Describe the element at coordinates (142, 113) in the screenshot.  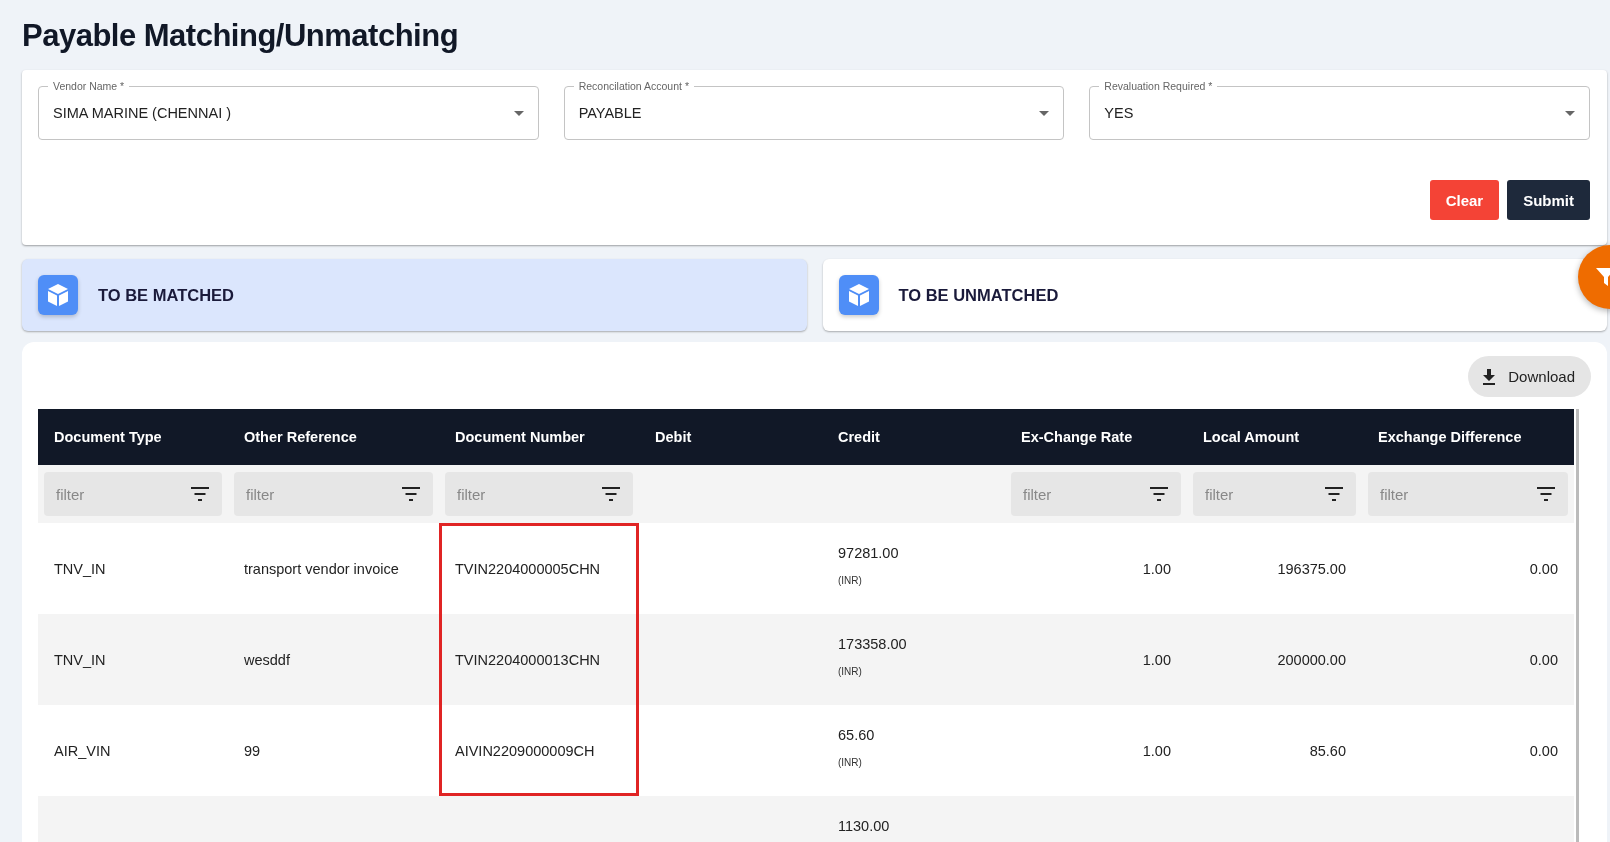
I see `field-value: SIMA MARINE (CHENNAI )` at that location.